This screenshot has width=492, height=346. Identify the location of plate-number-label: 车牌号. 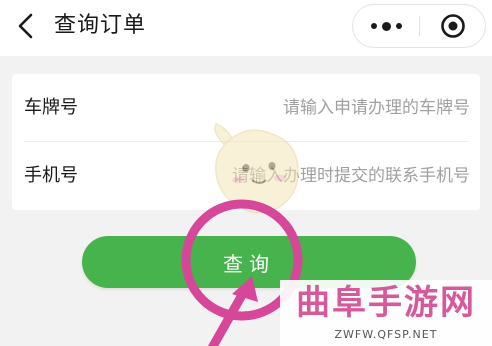
(51, 107).